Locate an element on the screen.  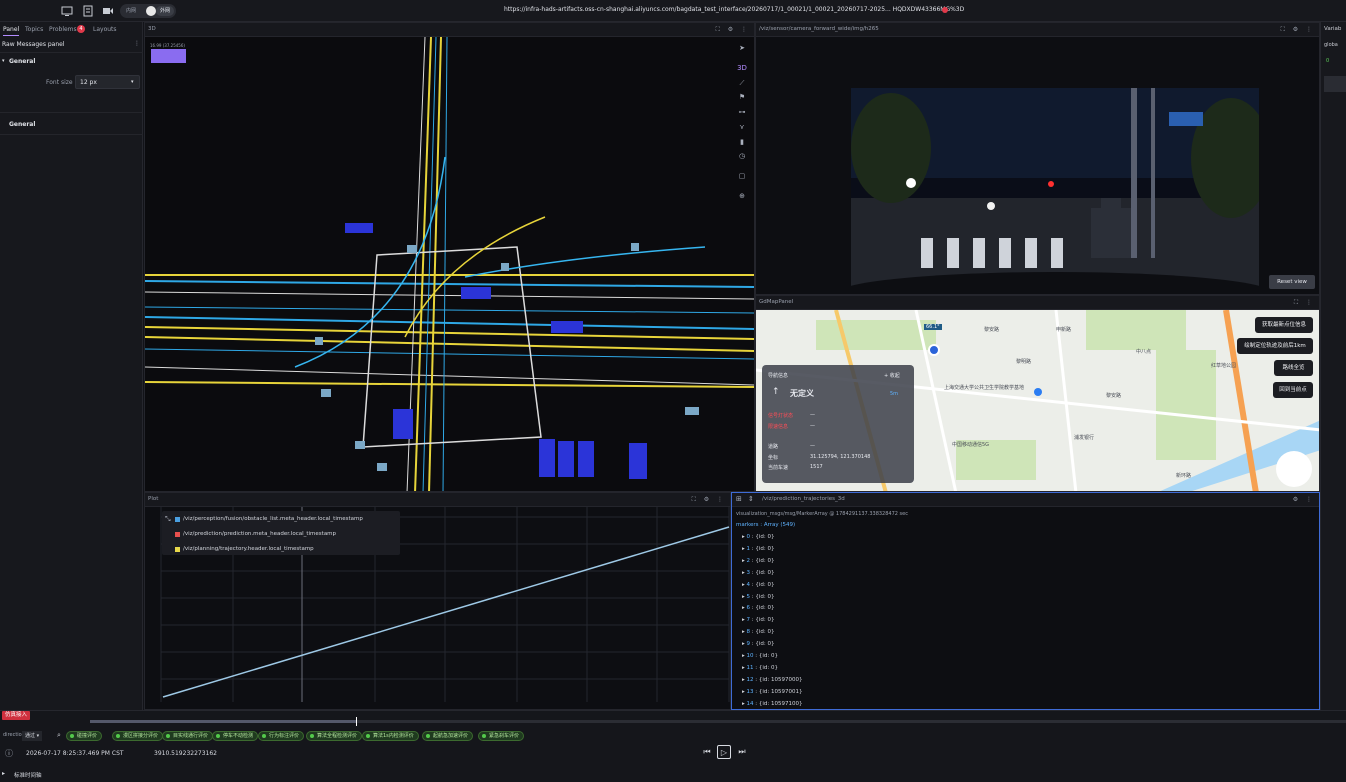
eval-chip: 算法全程检测评价 is located at coordinates (334, 736).